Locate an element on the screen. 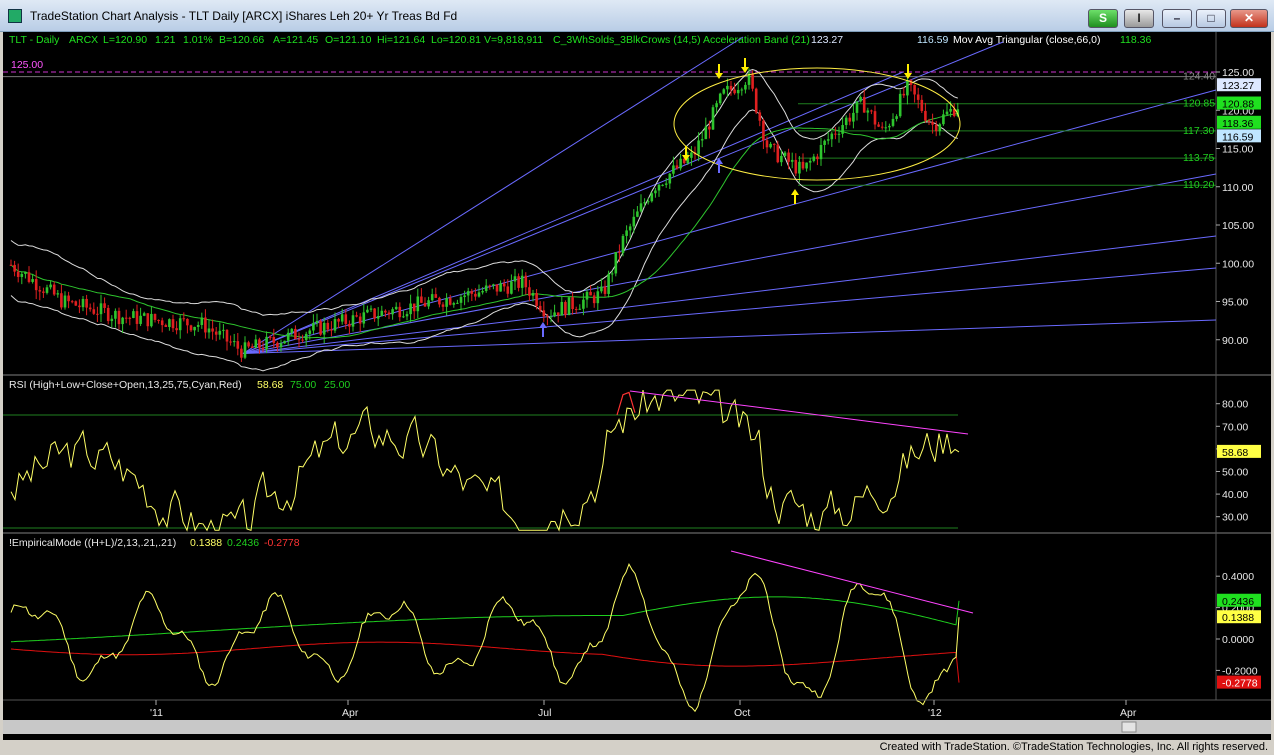 The height and width of the screenshot is (755, 1274). time-axis: '11 Apr Jul Oct '12 Apr is located at coordinates (643, 709).